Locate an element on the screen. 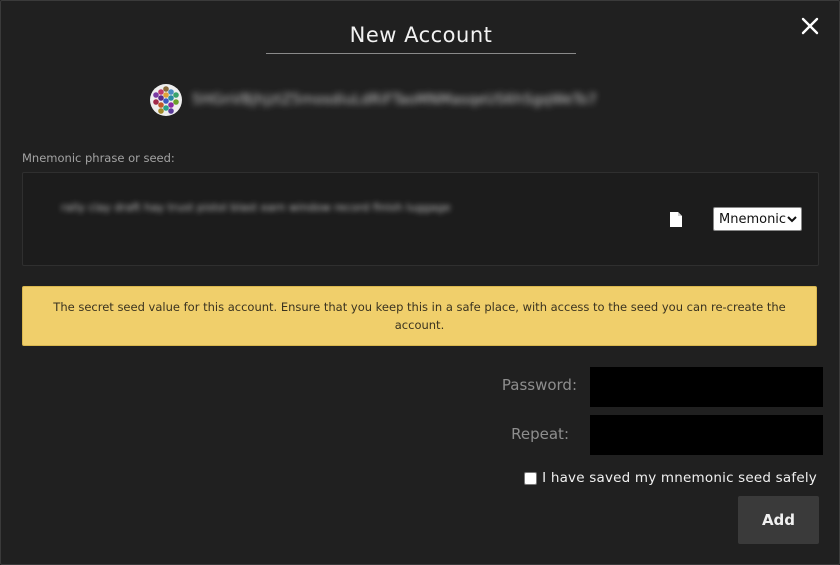 The height and width of the screenshot is (565, 840). polkadot-identicon-icon is located at coordinates (166, 100).